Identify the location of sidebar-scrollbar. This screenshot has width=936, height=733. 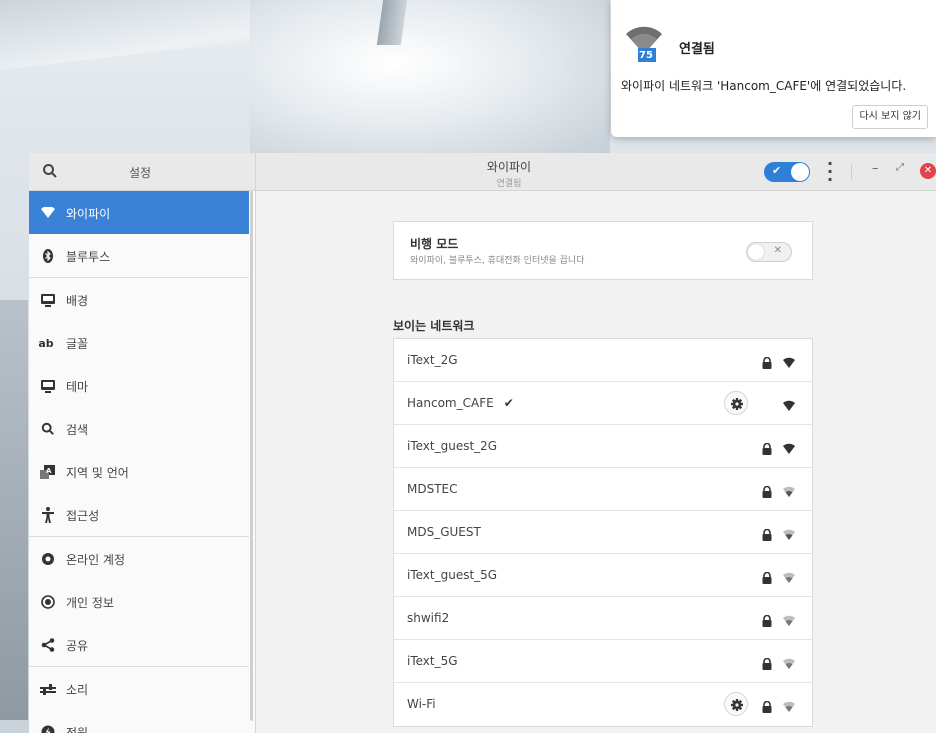
(251, 456).